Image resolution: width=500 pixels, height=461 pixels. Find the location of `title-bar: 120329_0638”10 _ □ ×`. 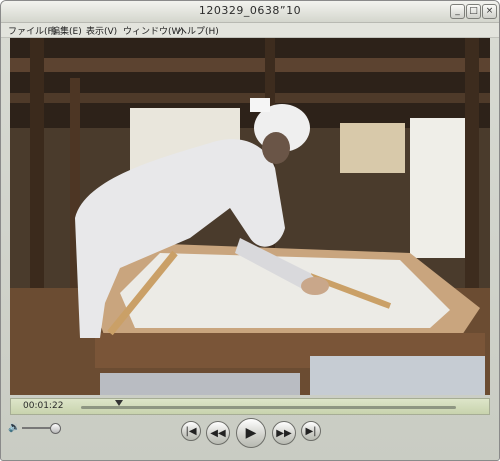

title-bar: 120329_0638”10 _ □ × is located at coordinates (250, 12).